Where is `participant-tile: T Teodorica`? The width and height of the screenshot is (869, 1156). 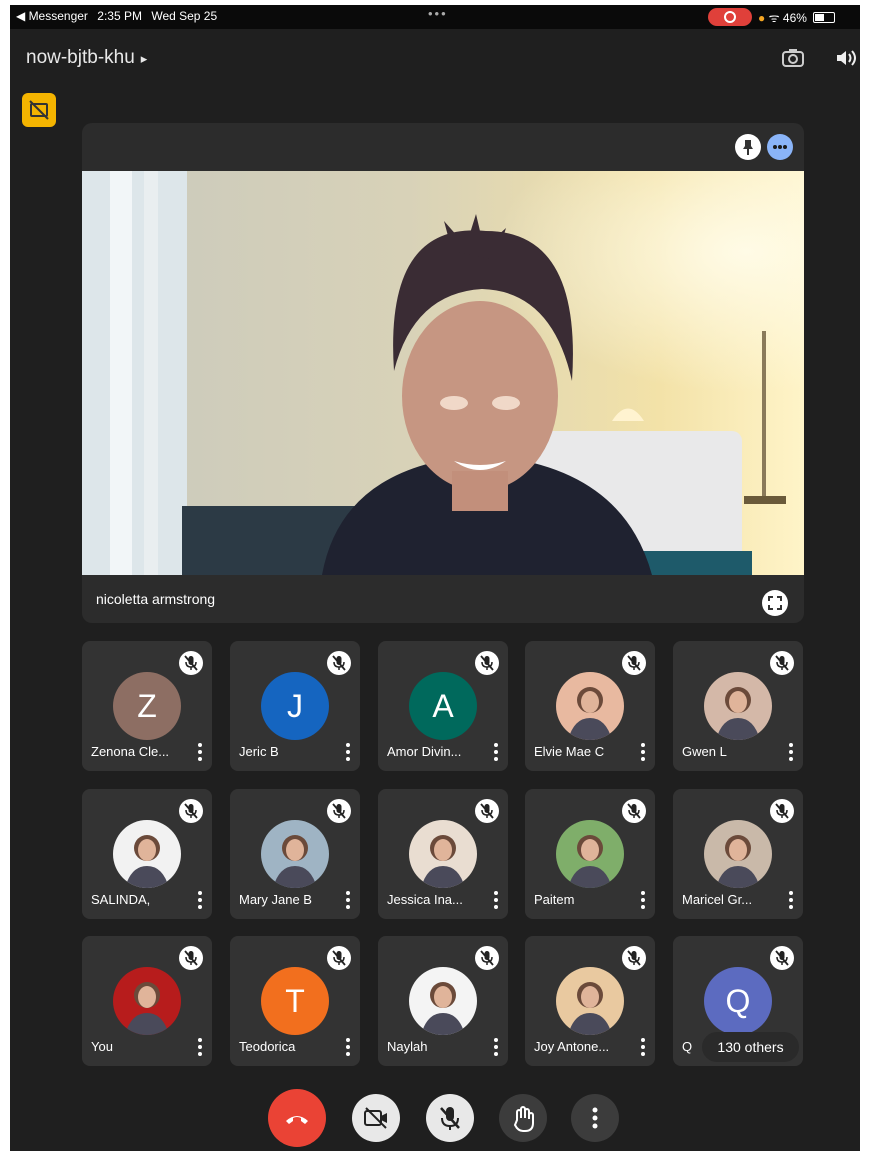 participant-tile: T Teodorica is located at coordinates (295, 1001).